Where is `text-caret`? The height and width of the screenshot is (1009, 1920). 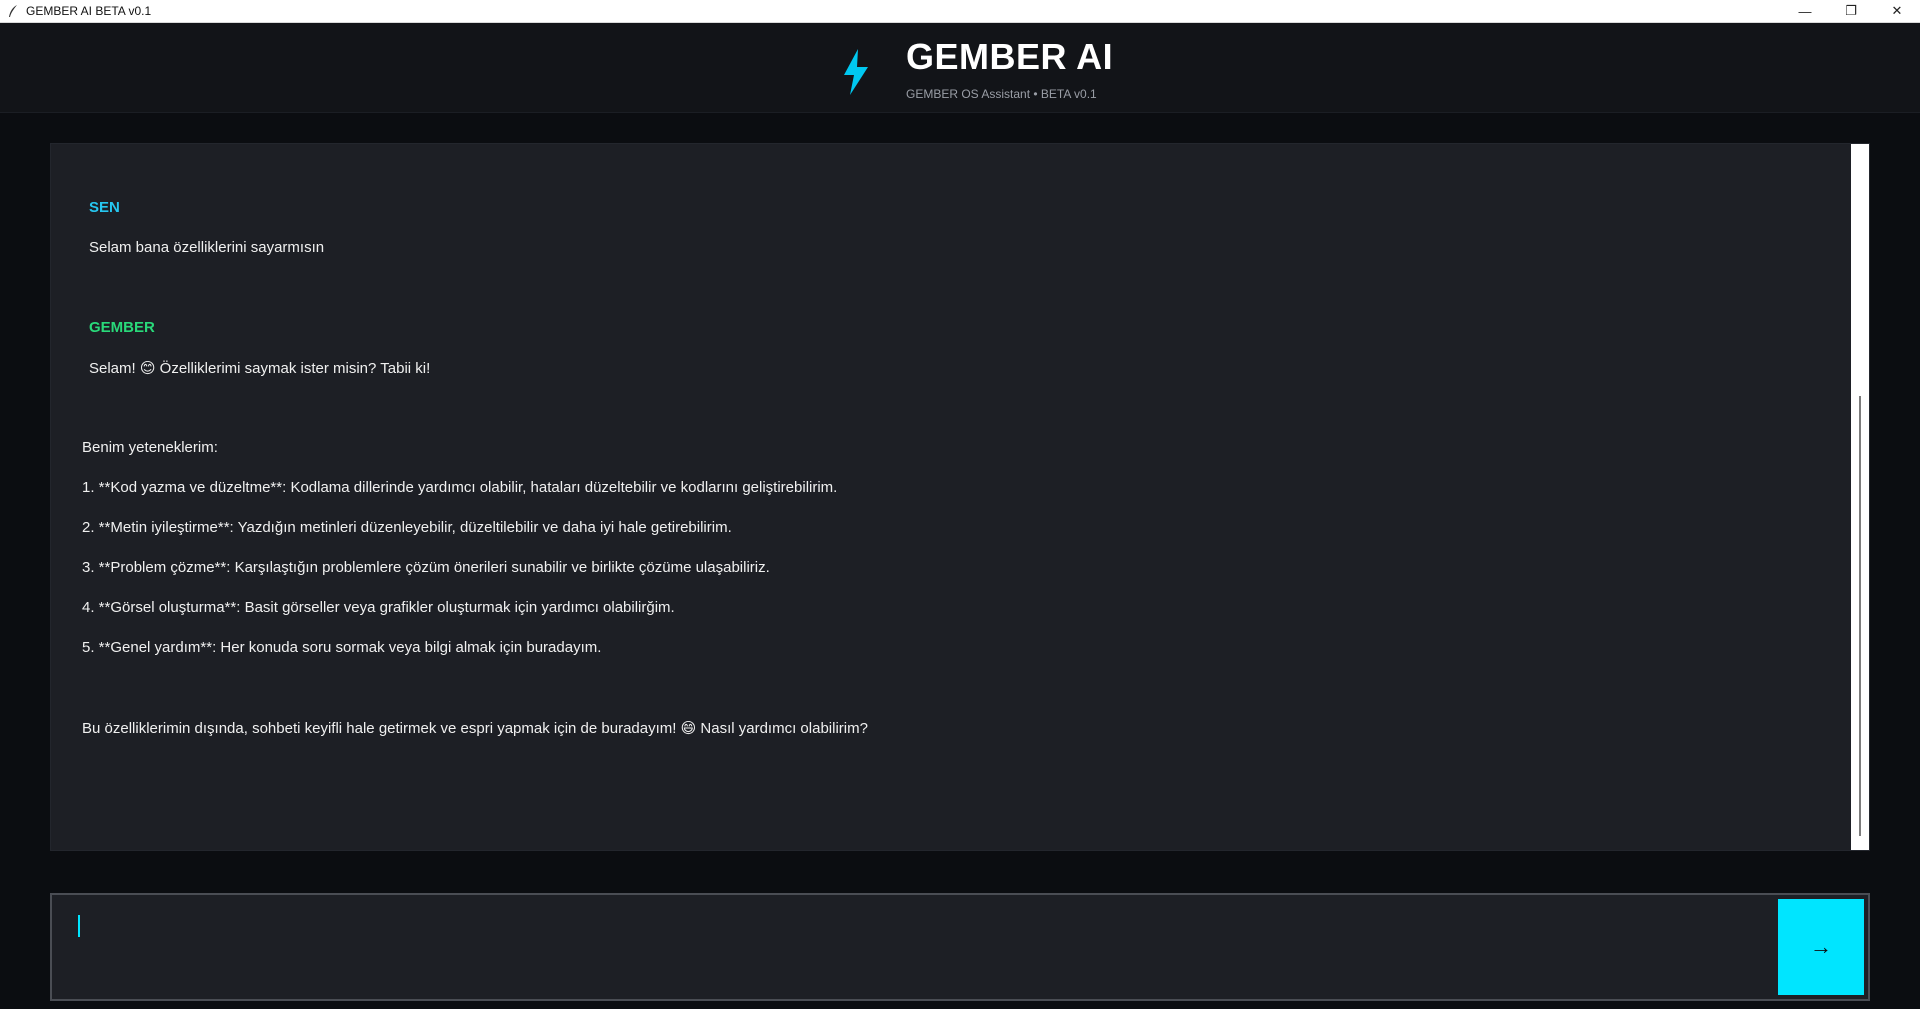 text-caret is located at coordinates (79, 926).